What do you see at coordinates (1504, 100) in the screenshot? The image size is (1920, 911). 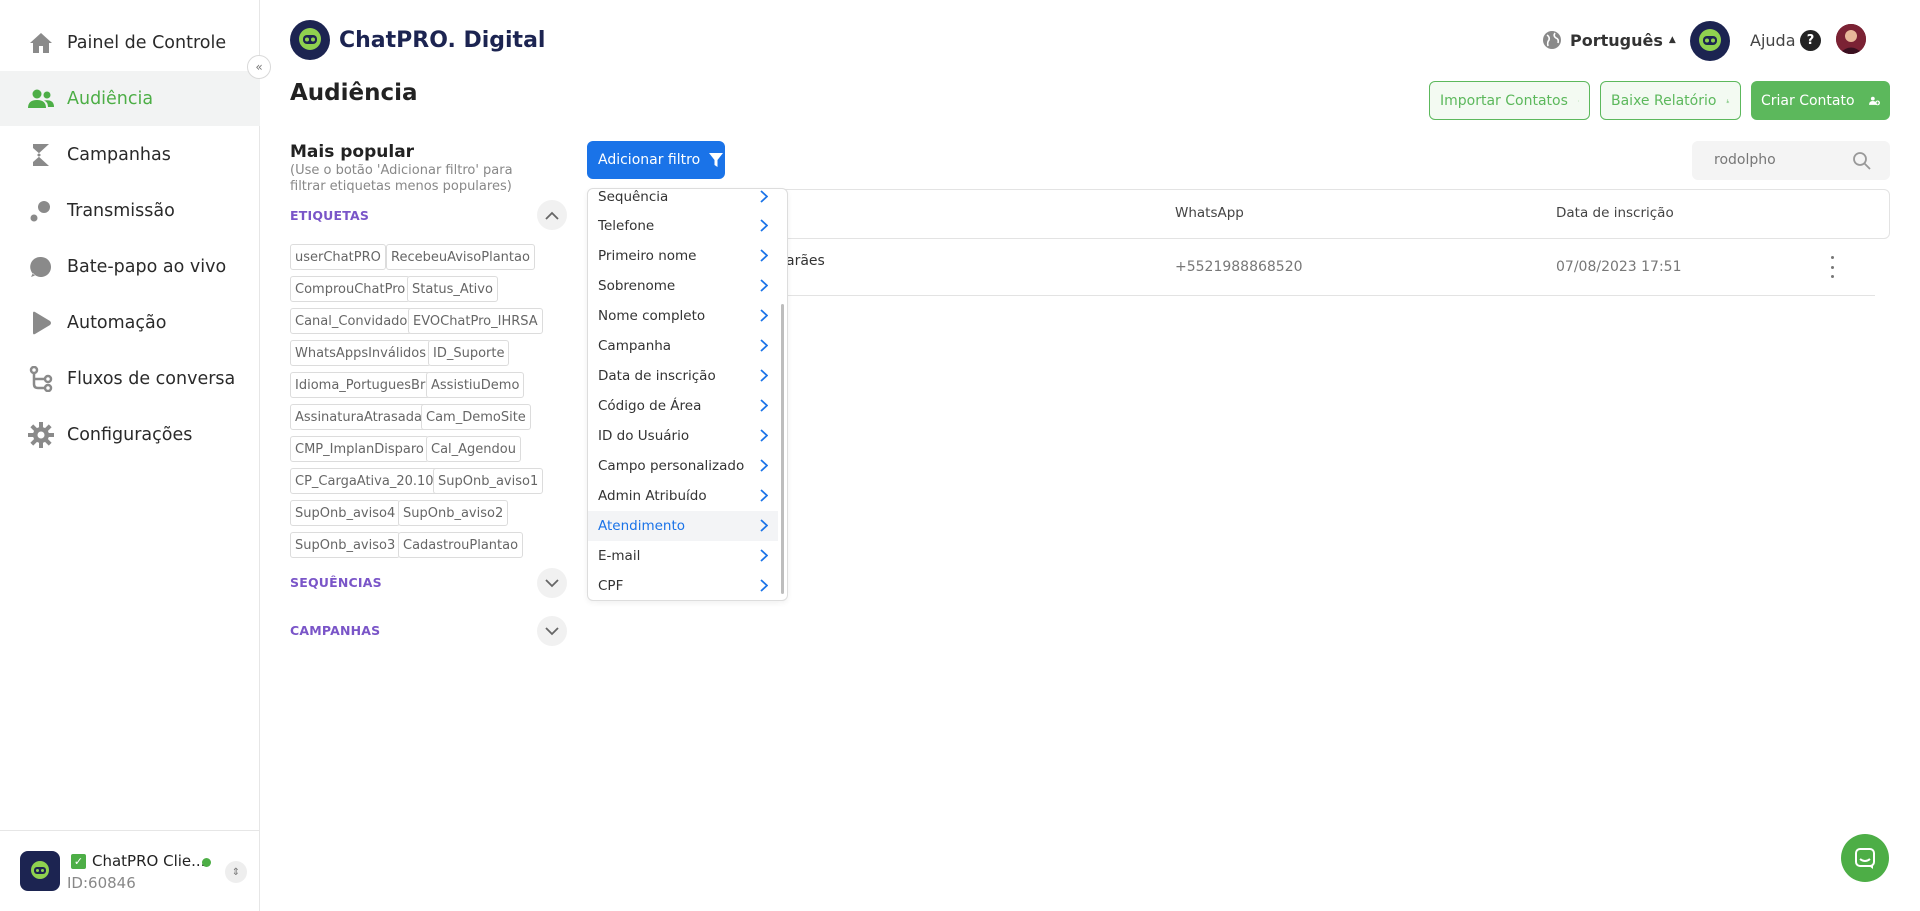 I see `import-contacts-label: Importar Contatos` at bounding box center [1504, 100].